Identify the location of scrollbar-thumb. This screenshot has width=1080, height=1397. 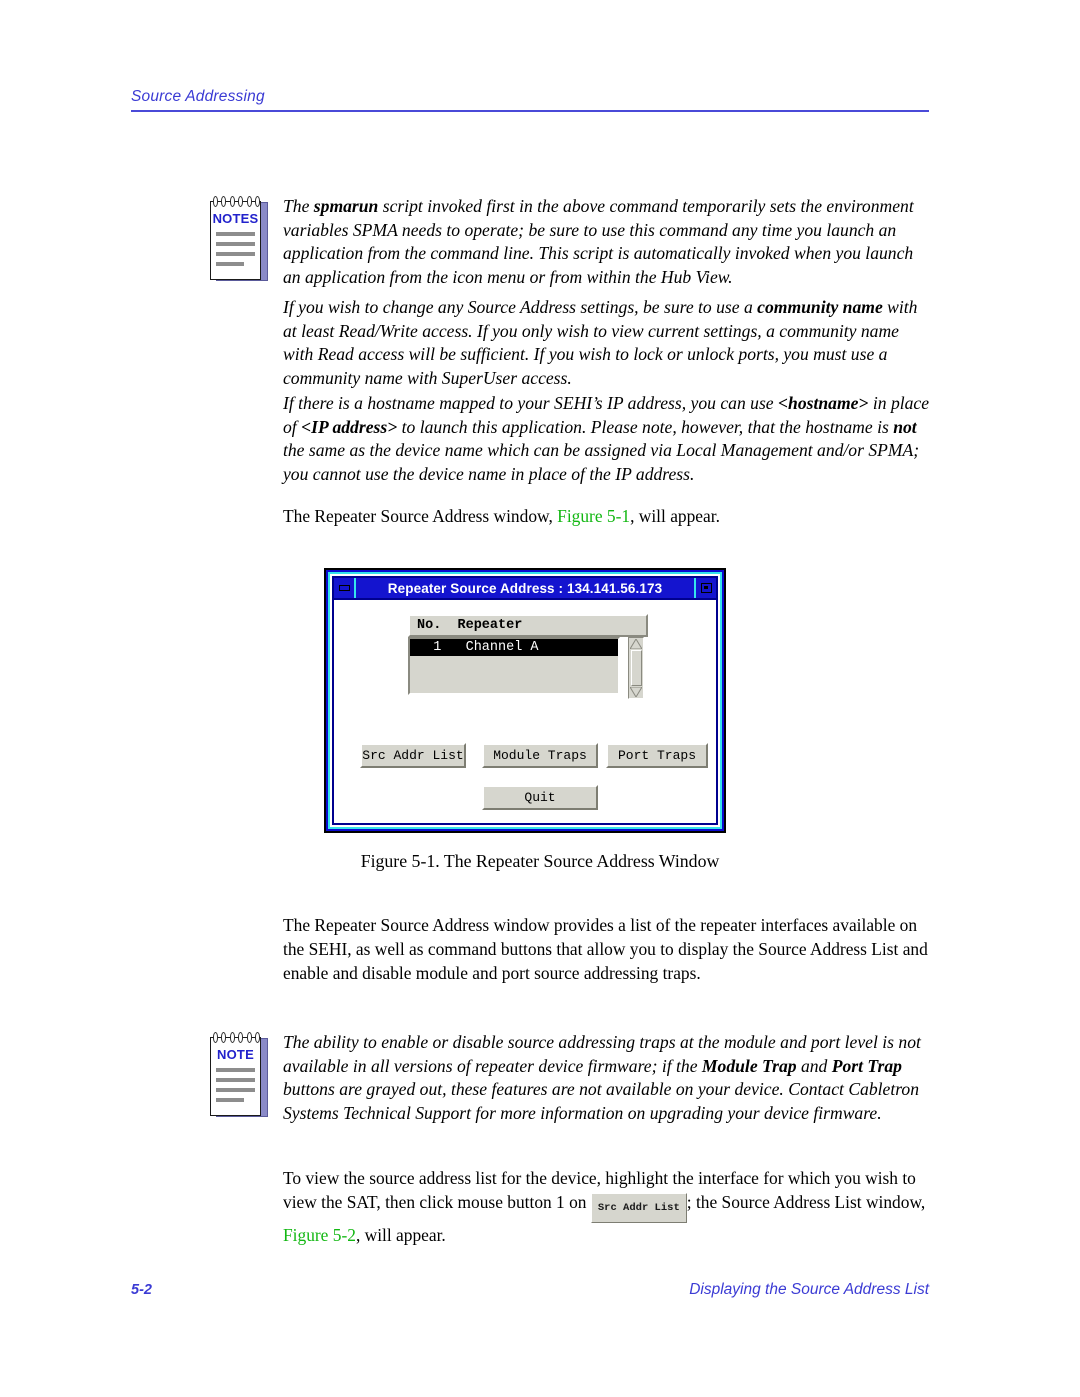
(636, 668).